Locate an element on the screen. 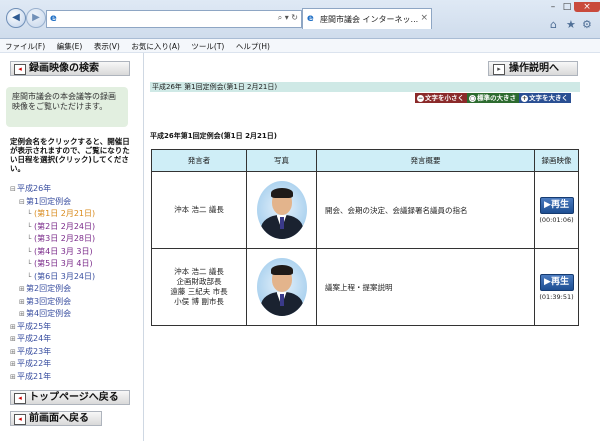 The height and width of the screenshot is (441, 600). tree-item: ⊞平成22年 is located at coordinates (52, 364).